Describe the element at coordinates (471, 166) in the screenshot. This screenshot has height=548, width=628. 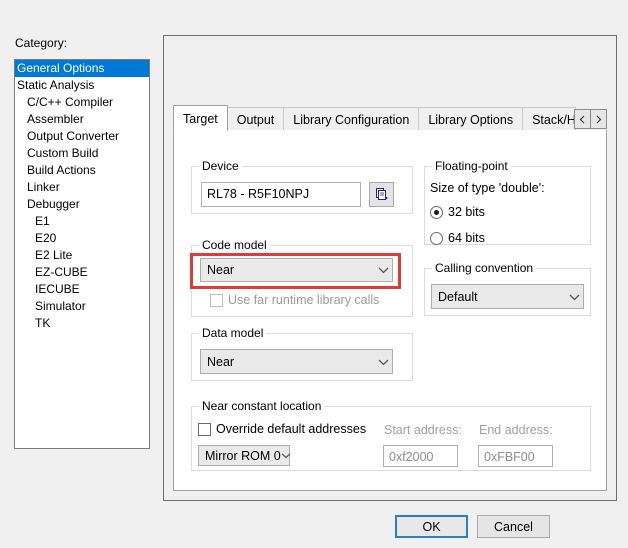
I see `floating-point-group-legend: Floating-point` at that location.